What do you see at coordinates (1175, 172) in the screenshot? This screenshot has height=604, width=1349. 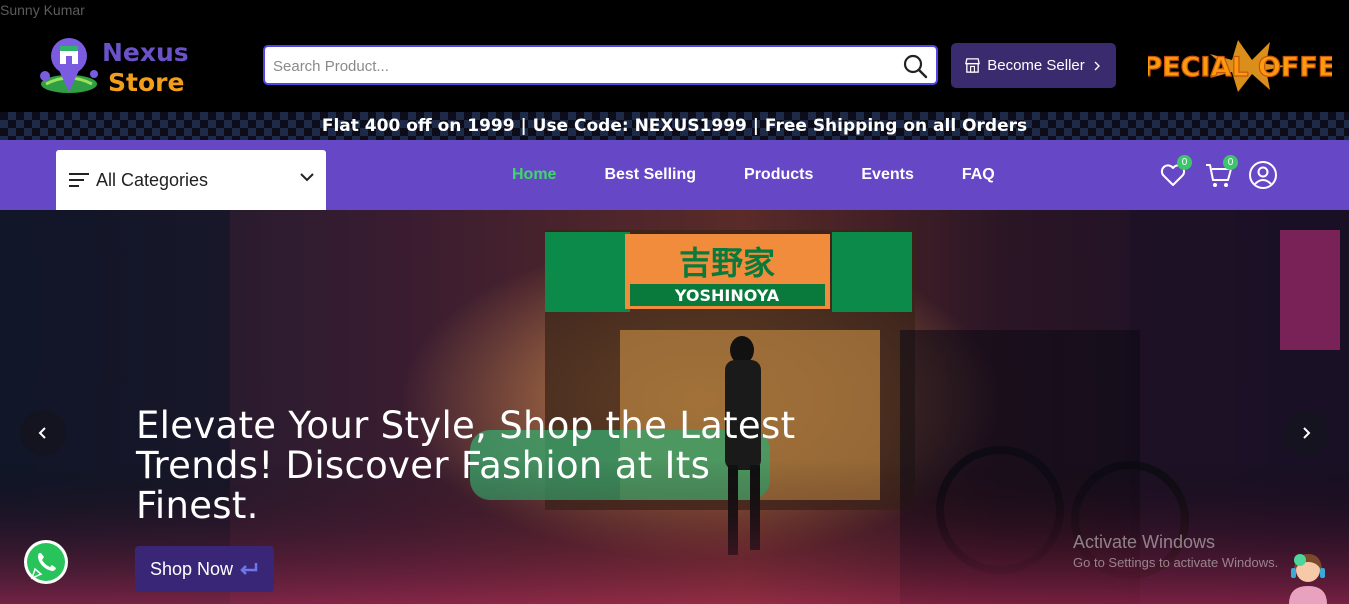 I see `wishlist-button: 0` at bounding box center [1175, 172].